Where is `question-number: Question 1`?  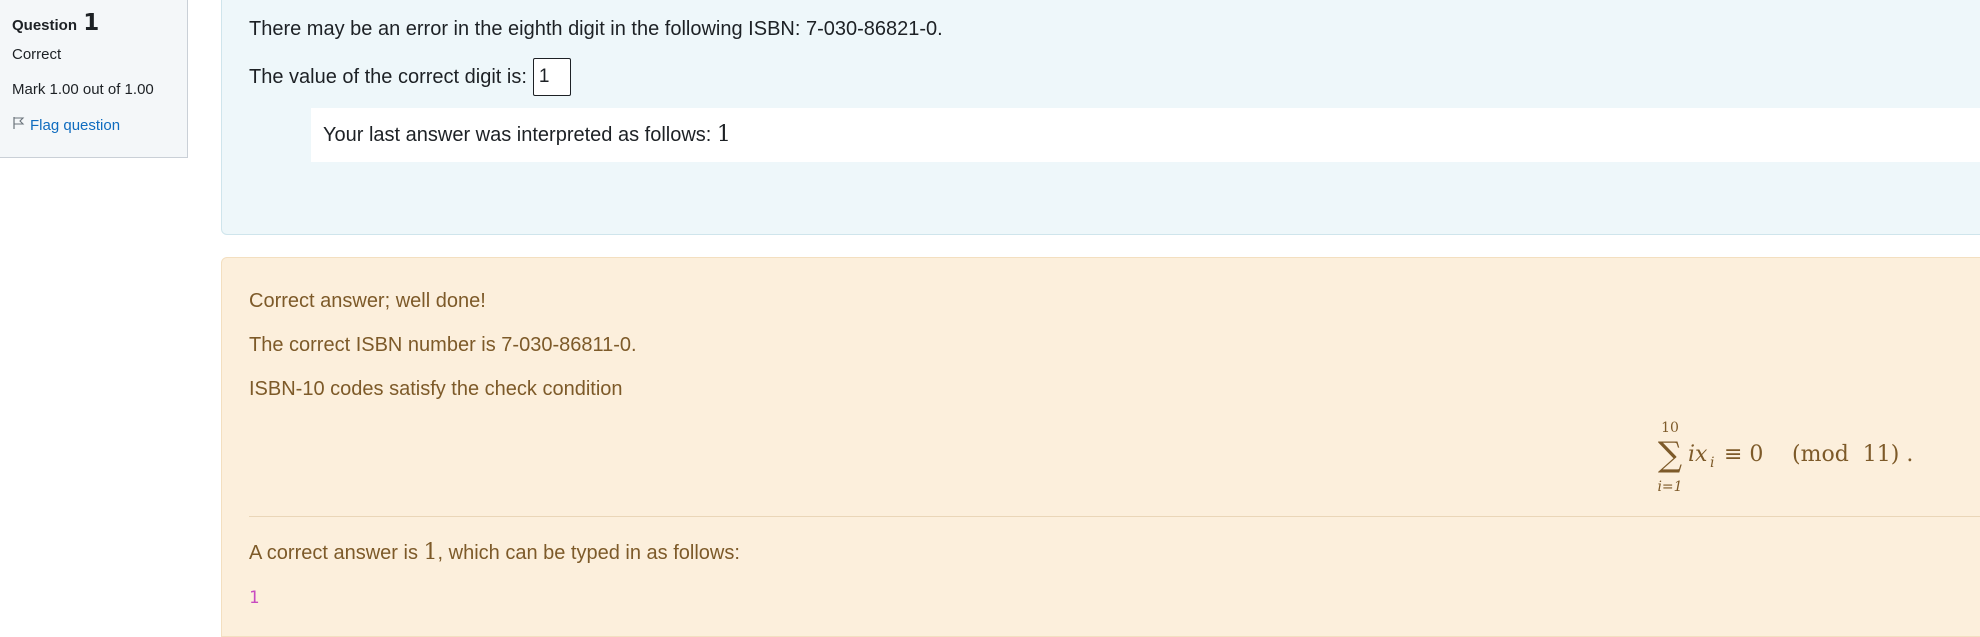
question-number: Question 1 is located at coordinates (93, 23).